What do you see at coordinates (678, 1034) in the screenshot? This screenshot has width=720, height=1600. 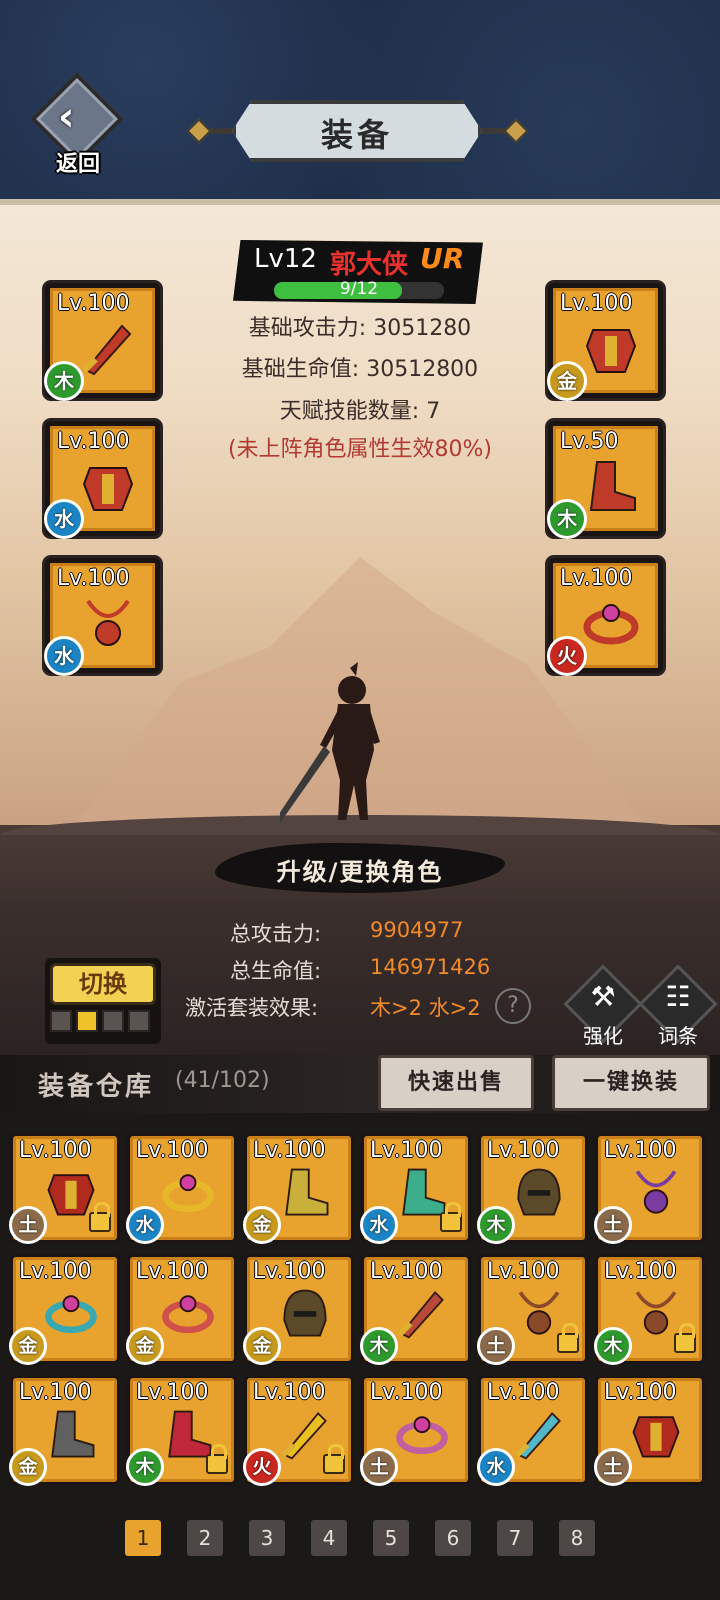 I see `affix-label: 词条` at bounding box center [678, 1034].